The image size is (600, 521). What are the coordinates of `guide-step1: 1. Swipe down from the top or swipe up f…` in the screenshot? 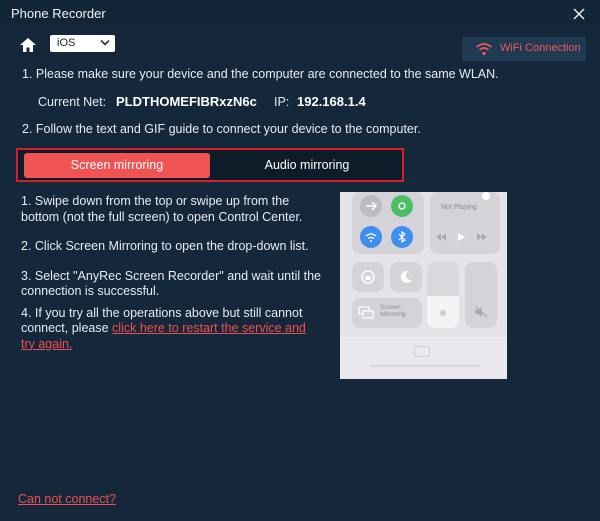 It's located at (162, 209).